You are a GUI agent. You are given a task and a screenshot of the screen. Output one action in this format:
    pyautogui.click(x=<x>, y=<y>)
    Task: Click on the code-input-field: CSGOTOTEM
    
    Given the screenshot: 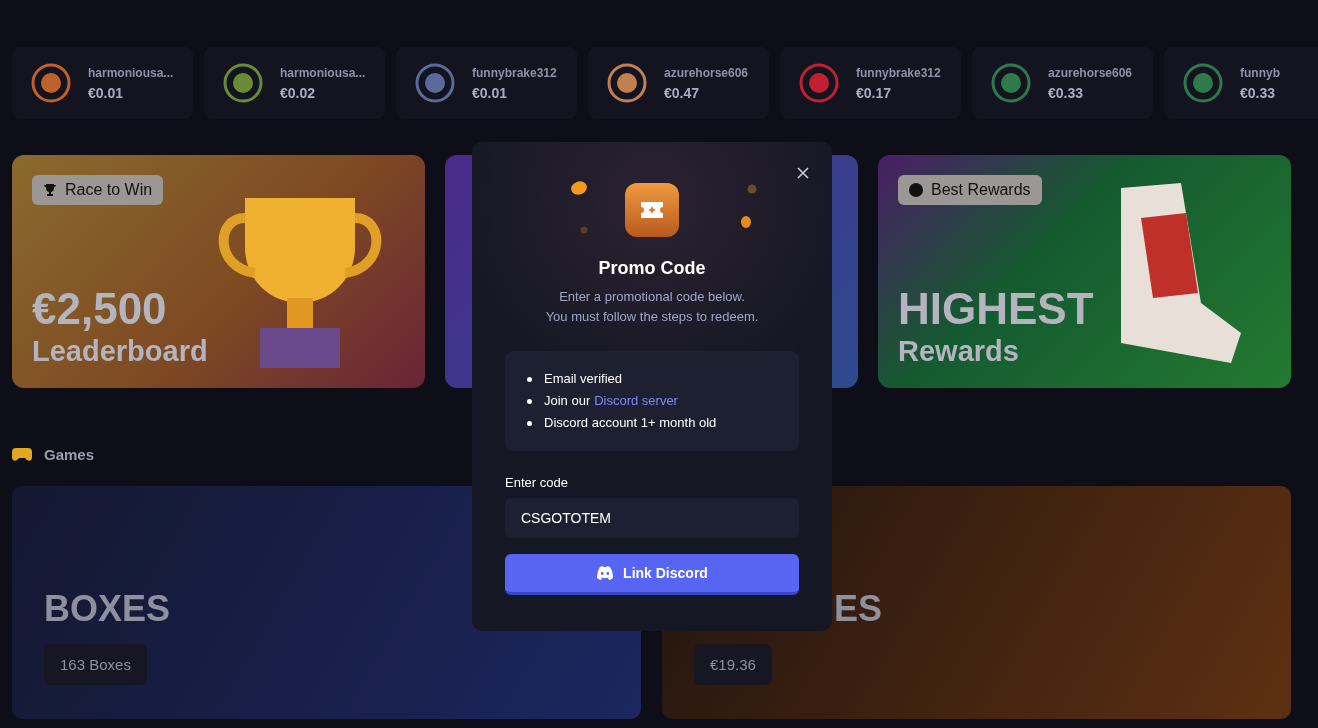 What is the action you would take?
    pyautogui.click(x=652, y=518)
    